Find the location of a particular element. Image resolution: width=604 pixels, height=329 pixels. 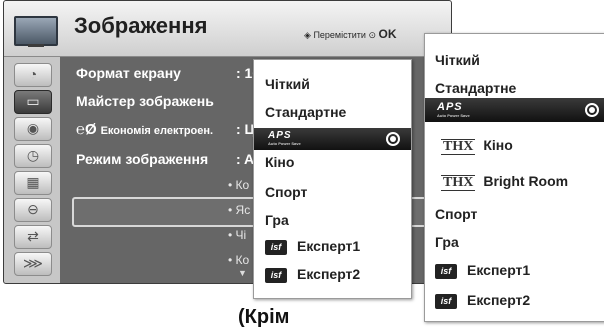

screen-format-row: Формат екрану : 16: is located at coordinates (170, 73).